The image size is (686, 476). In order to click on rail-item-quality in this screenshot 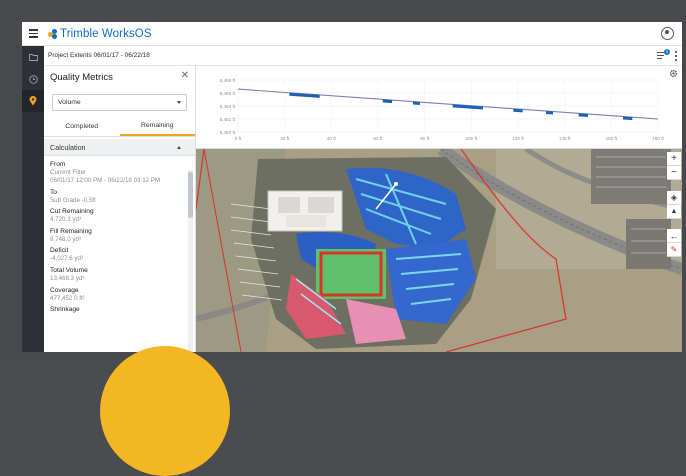, I will do `click(33, 101)`.